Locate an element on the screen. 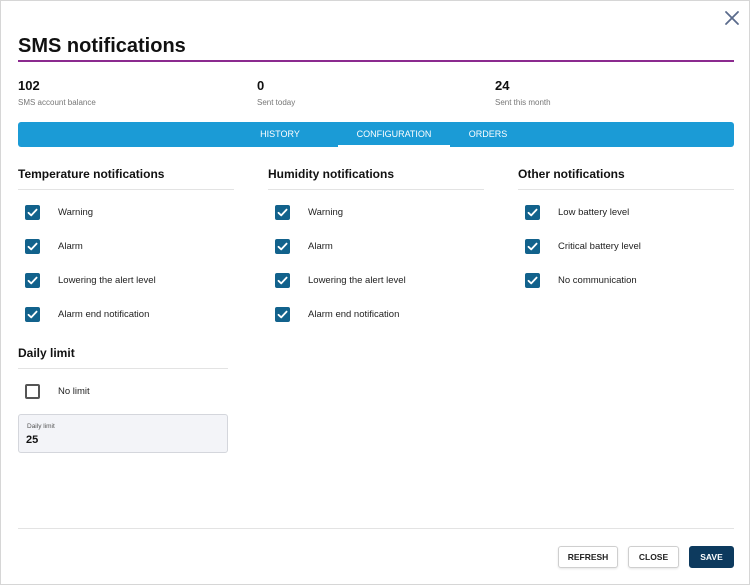 Image resolution: width=750 pixels, height=585 pixels. stat-label: Sent this month is located at coordinates (523, 102).